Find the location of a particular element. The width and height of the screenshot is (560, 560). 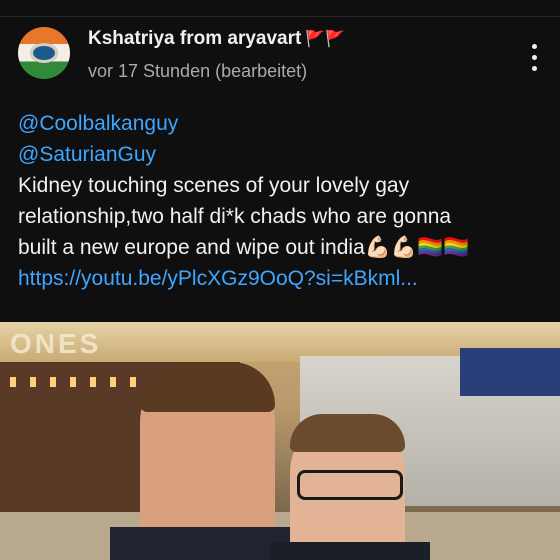

more-vertical-icon is located at coordinates (534, 46).